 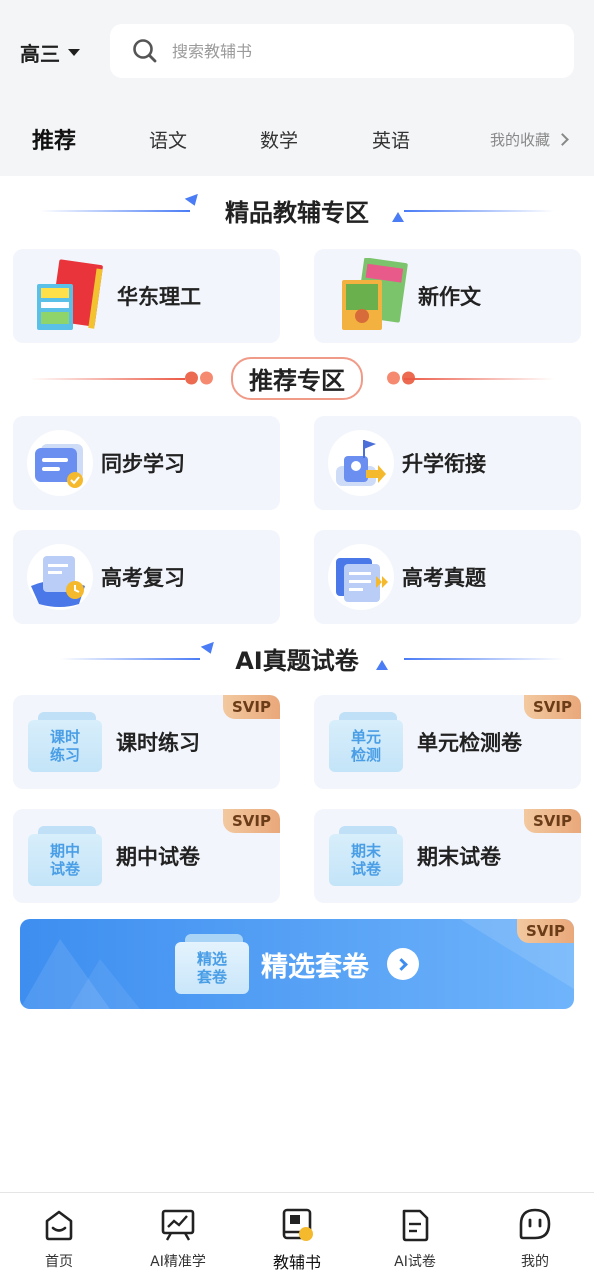 I want to click on folder-text: 套卷, so click(x=211, y=977).